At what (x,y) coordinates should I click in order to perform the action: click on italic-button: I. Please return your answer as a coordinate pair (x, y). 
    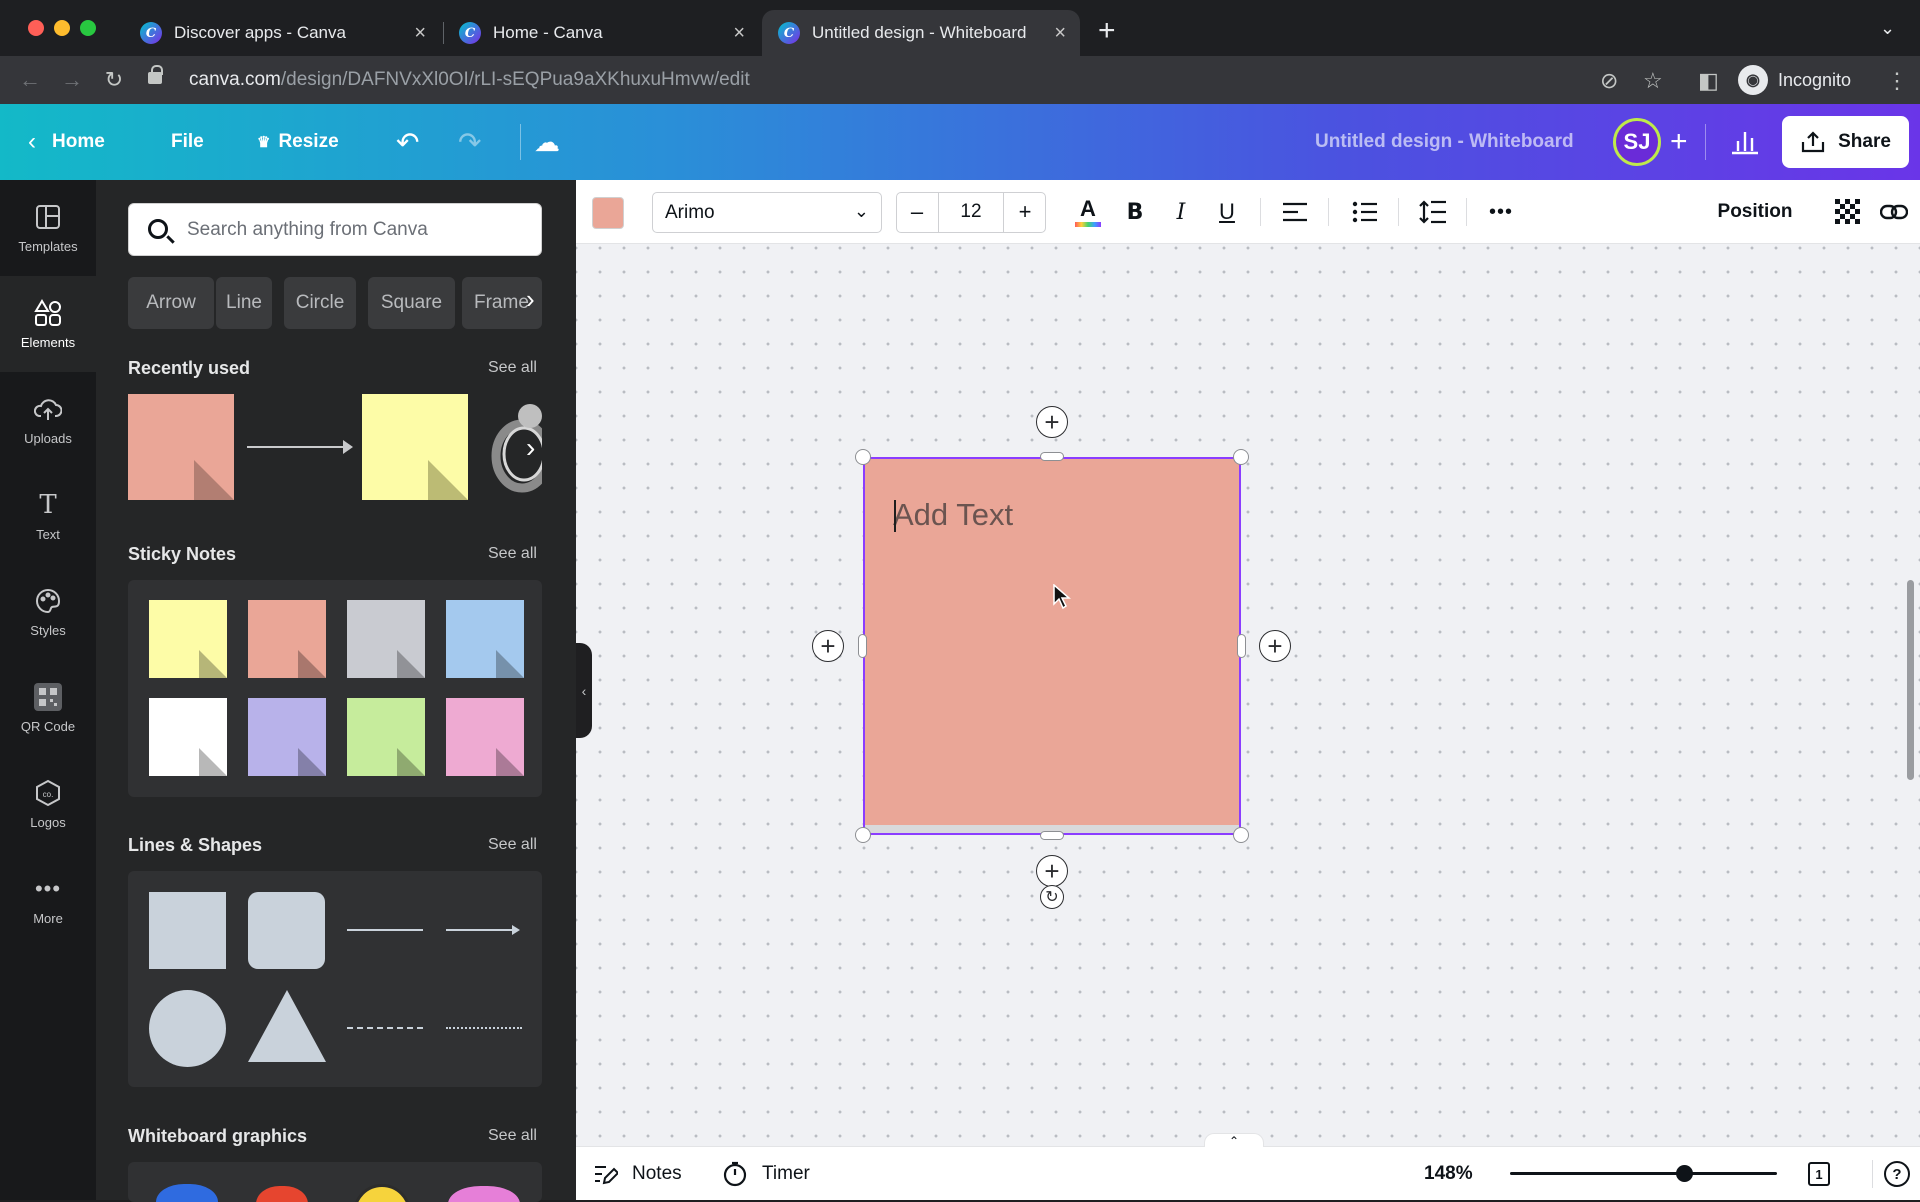
    Looking at the image, I should click on (1181, 212).